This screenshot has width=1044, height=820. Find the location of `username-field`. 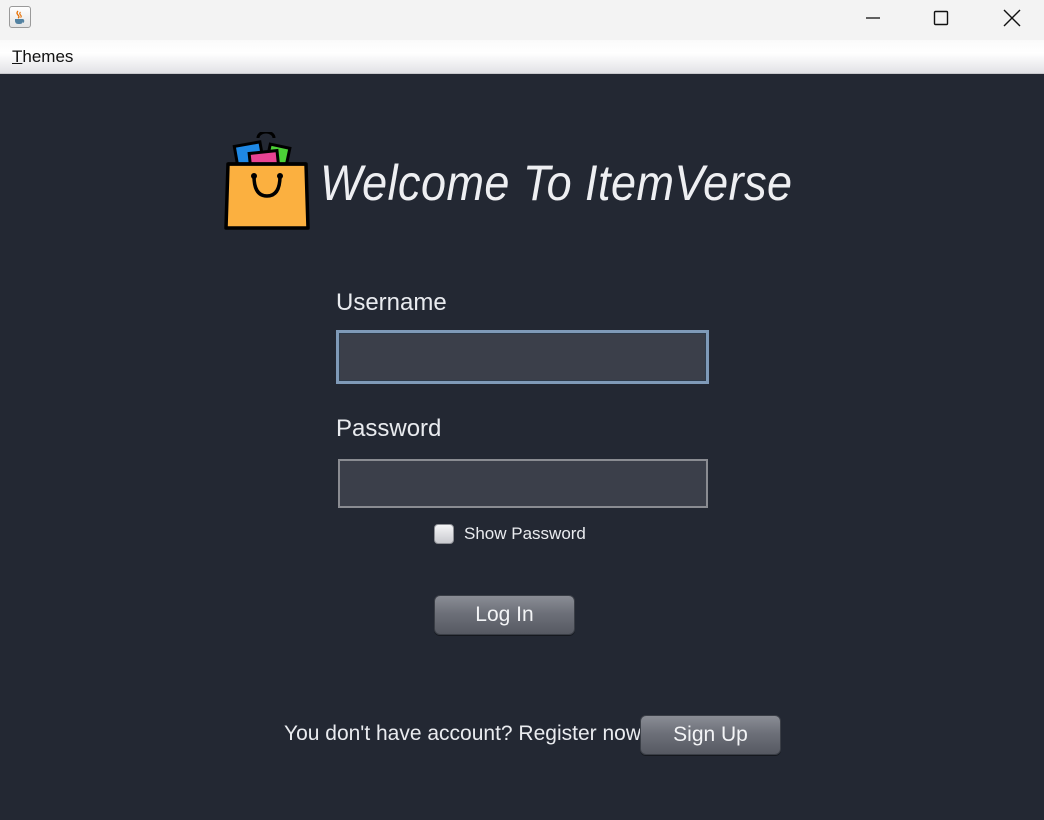

username-field is located at coordinates (522, 357).